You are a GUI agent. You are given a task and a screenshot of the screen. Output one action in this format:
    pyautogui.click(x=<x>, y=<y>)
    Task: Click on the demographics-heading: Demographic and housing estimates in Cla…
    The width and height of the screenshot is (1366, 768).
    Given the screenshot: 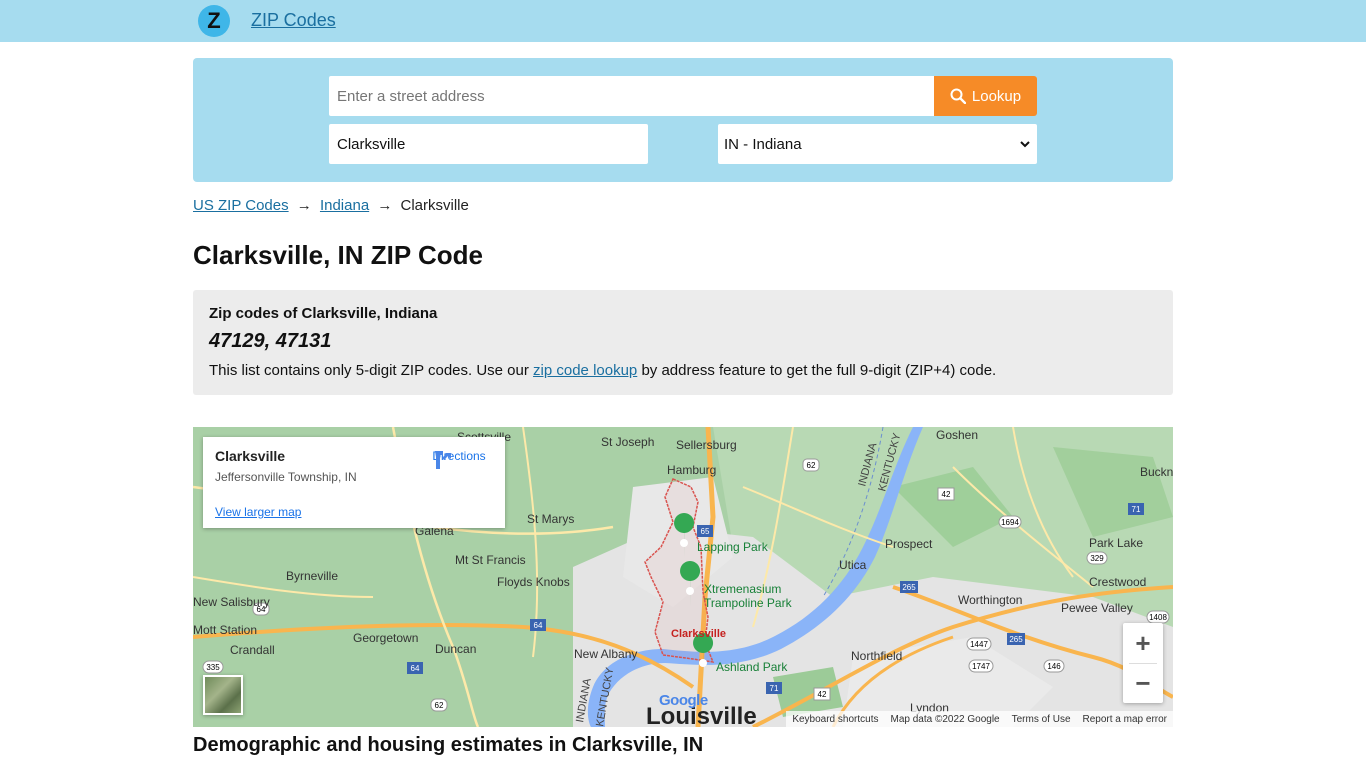 What is the action you would take?
    pyautogui.click(x=448, y=745)
    